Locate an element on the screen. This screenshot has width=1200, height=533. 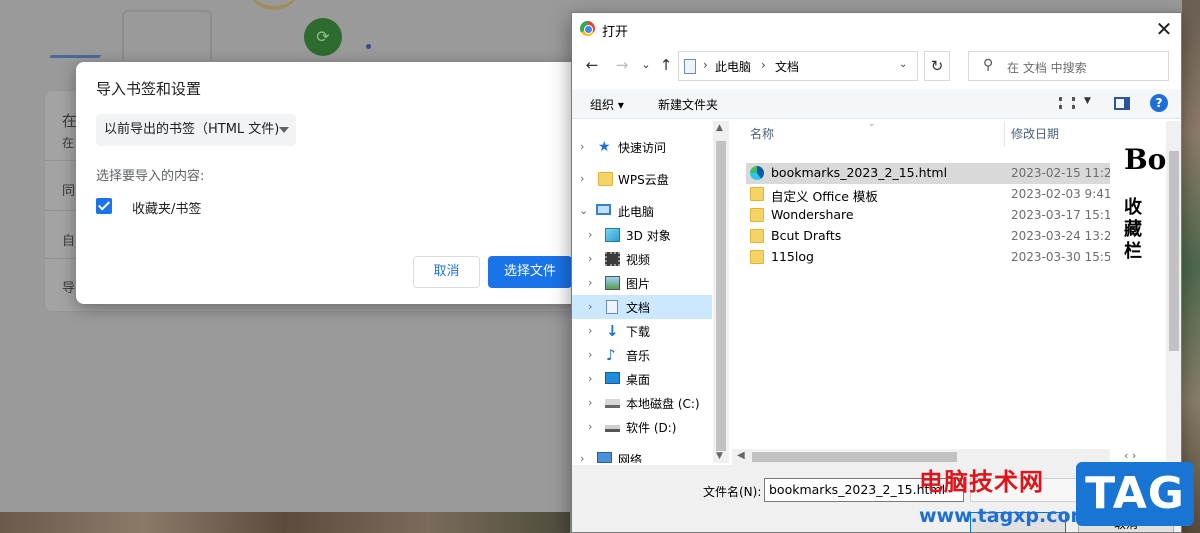
nav-item-this-pc: ⌄ 此电脑 is located at coordinates (642, 211).